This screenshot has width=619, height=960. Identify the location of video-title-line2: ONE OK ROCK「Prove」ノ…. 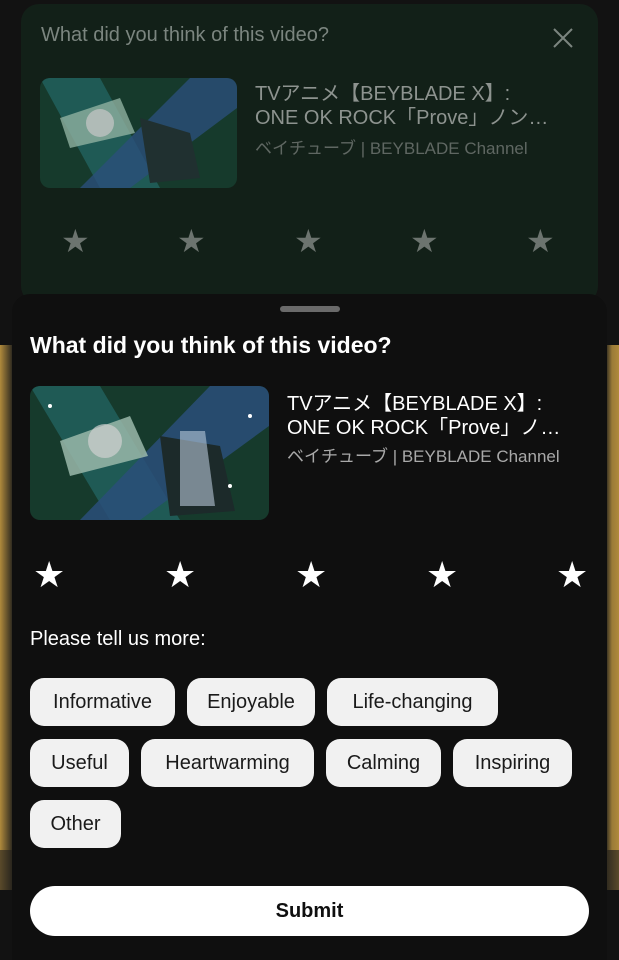
(424, 428).